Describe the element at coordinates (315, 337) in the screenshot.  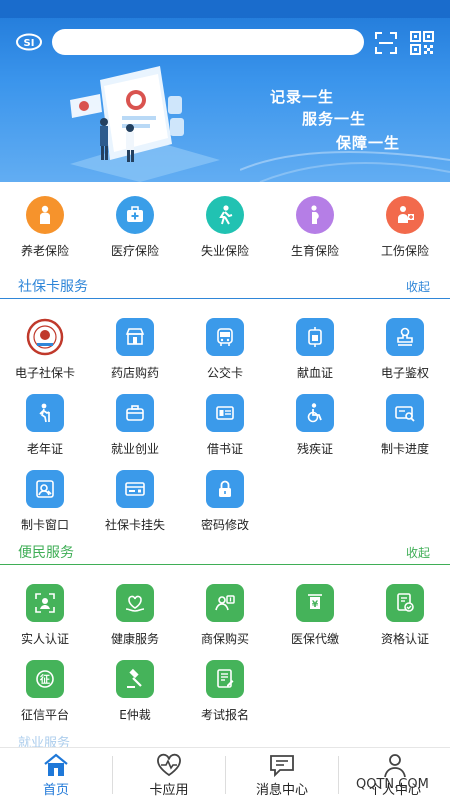
I see `blood-bag-icon` at that location.